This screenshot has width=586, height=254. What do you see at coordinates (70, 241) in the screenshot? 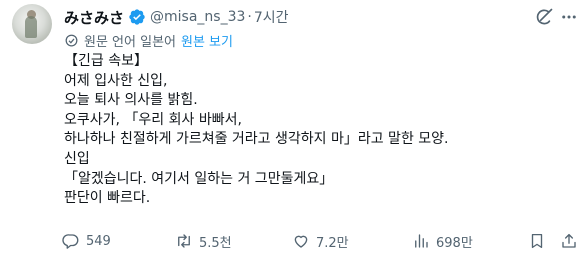
I see `reply-icon` at bounding box center [70, 241].